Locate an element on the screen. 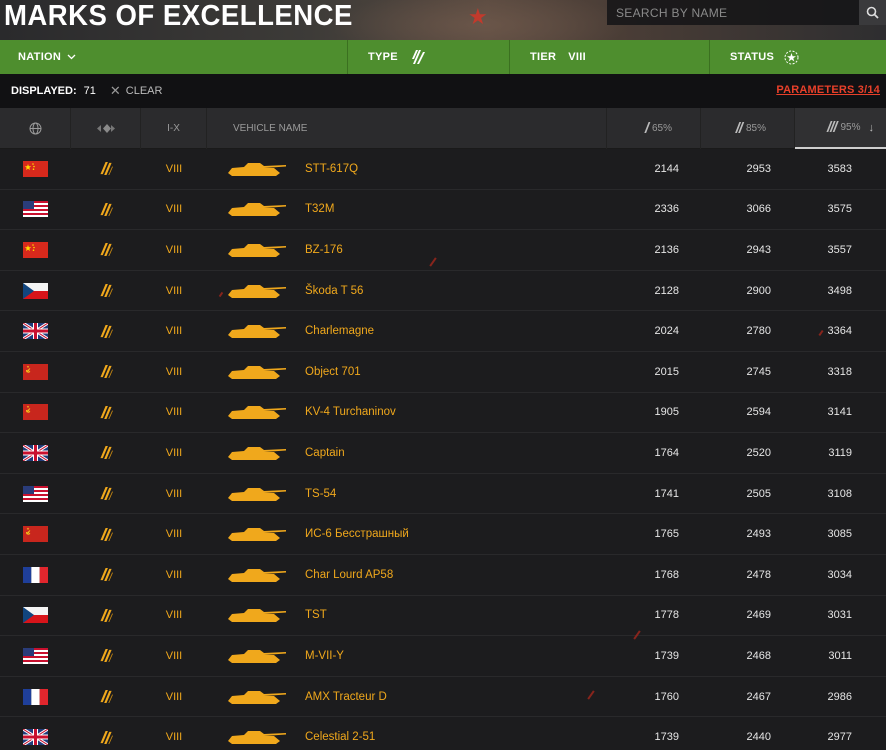  type-filter: TYPE is located at coordinates (429, 57).